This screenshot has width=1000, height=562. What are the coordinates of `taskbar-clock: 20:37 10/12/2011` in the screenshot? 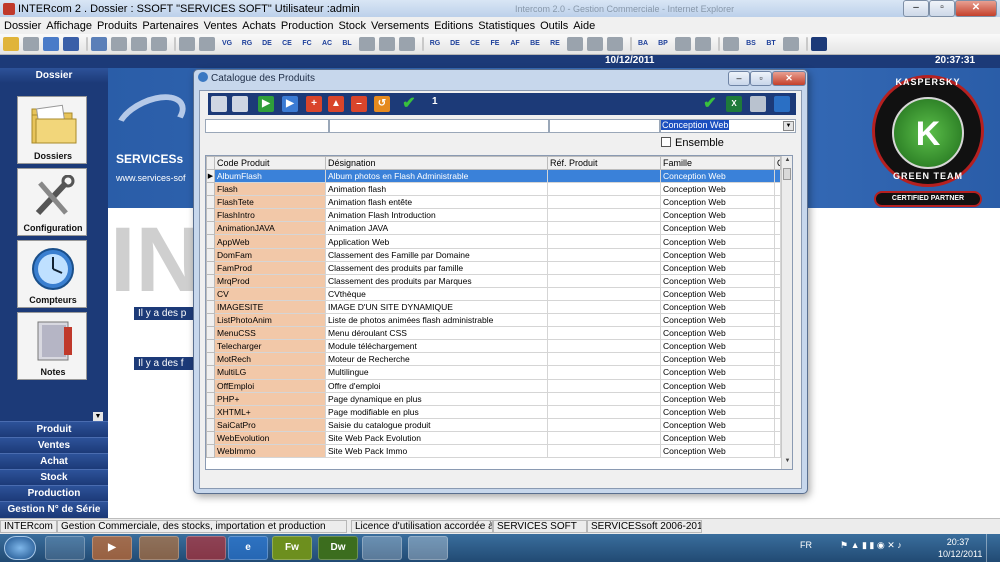 It's located at (960, 548).